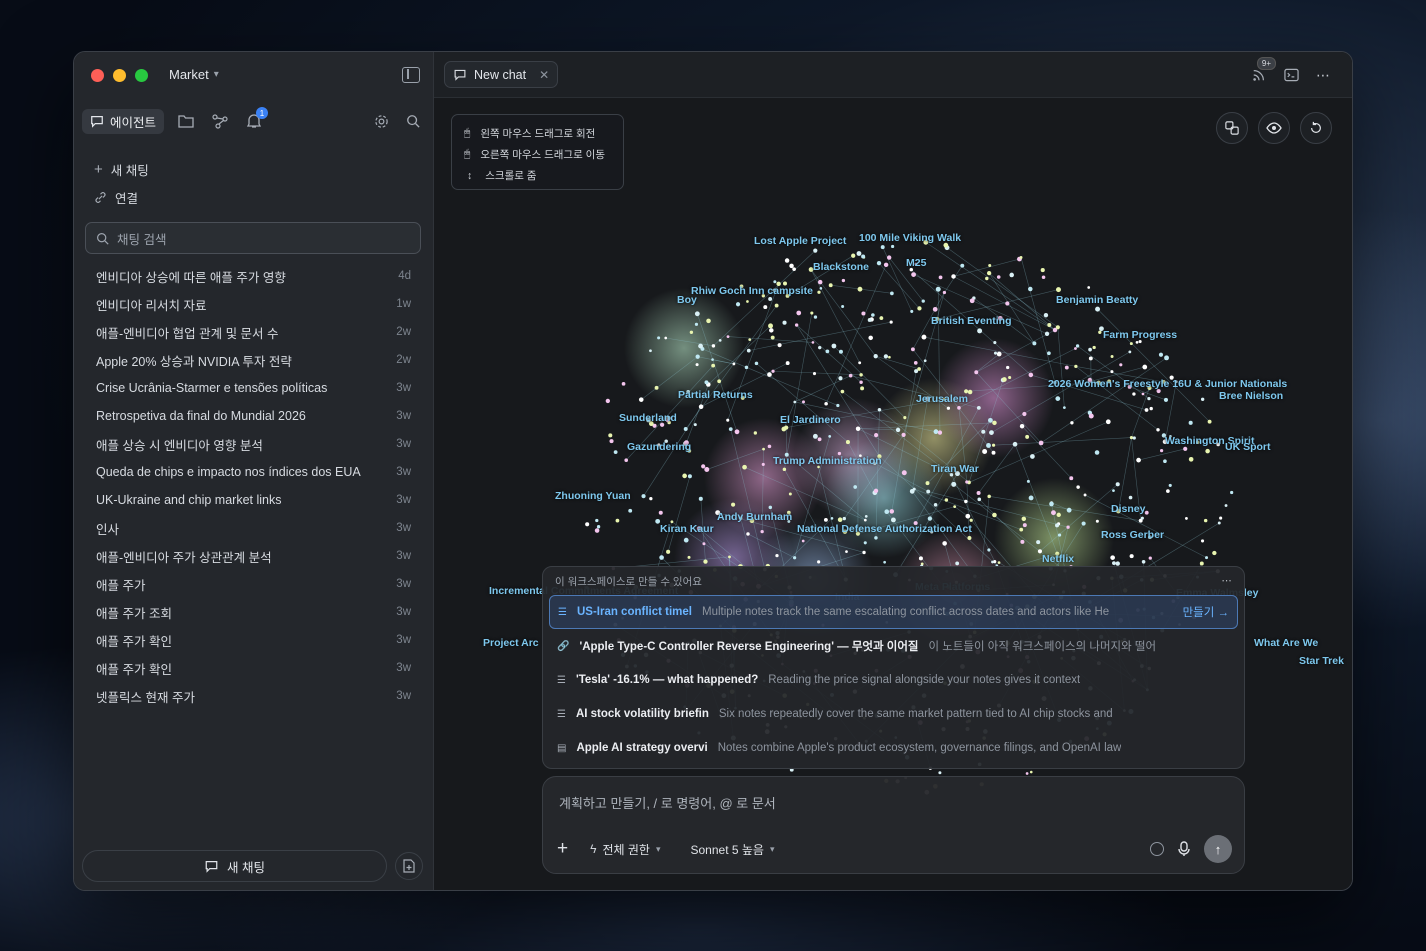 This screenshot has height=951, width=1426. I want to click on graph-node-label: Blackstone, so click(841, 267).